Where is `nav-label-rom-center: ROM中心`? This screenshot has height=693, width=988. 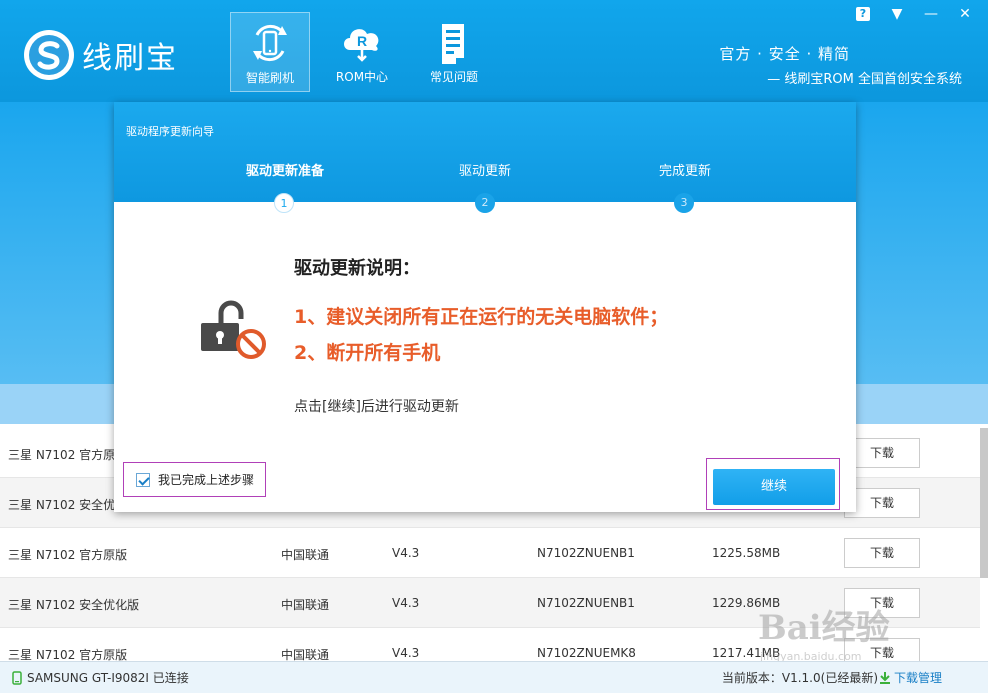 nav-label-rom-center: ROM中心 is located at coordinates (362, 77).